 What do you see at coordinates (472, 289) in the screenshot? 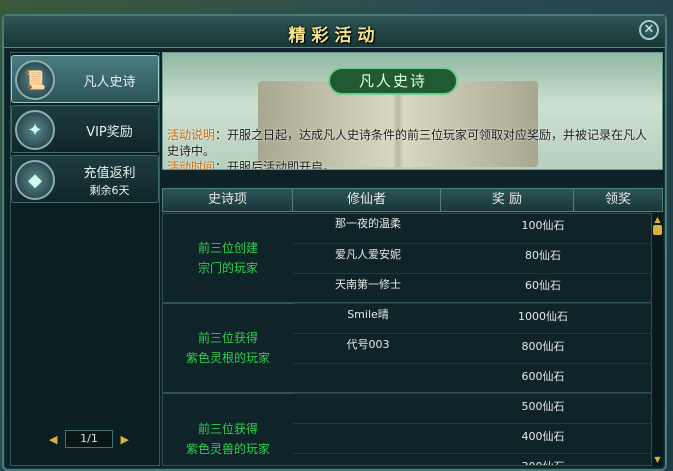
I see `table-row: 天南第一修士 60仙石` at bounding box center [472, 289].